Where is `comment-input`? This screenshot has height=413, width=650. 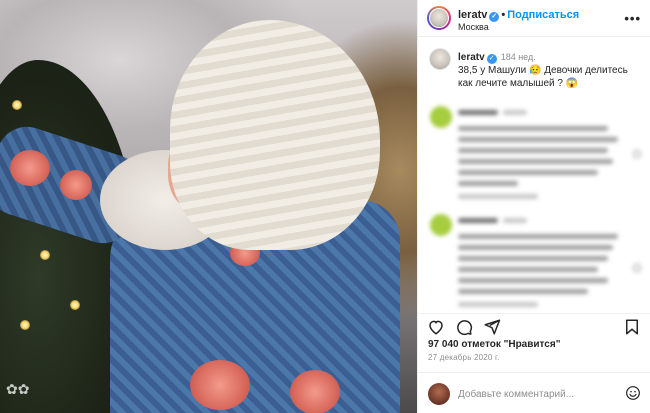 comment-input is located at coordinates (538, 394).